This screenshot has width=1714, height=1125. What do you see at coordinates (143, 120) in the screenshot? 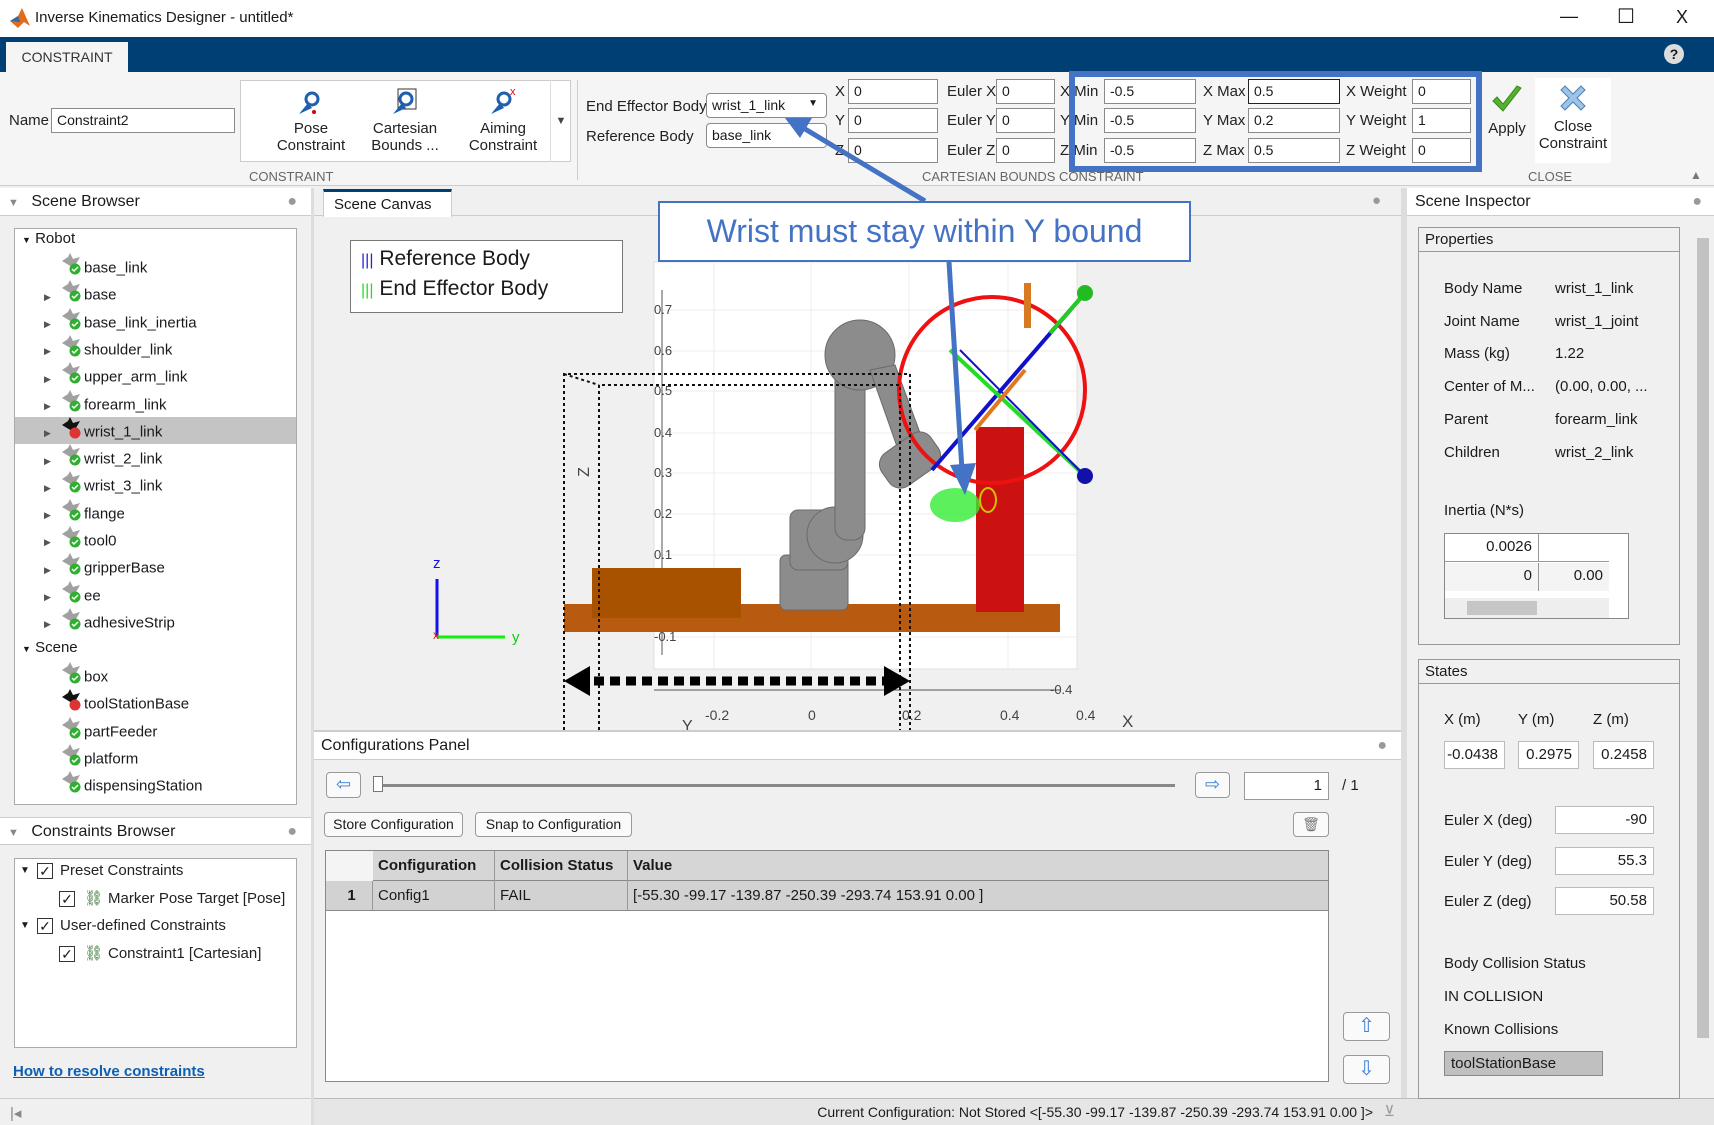
I see `name-input: Constraint2` at bounding box center [143, 120].